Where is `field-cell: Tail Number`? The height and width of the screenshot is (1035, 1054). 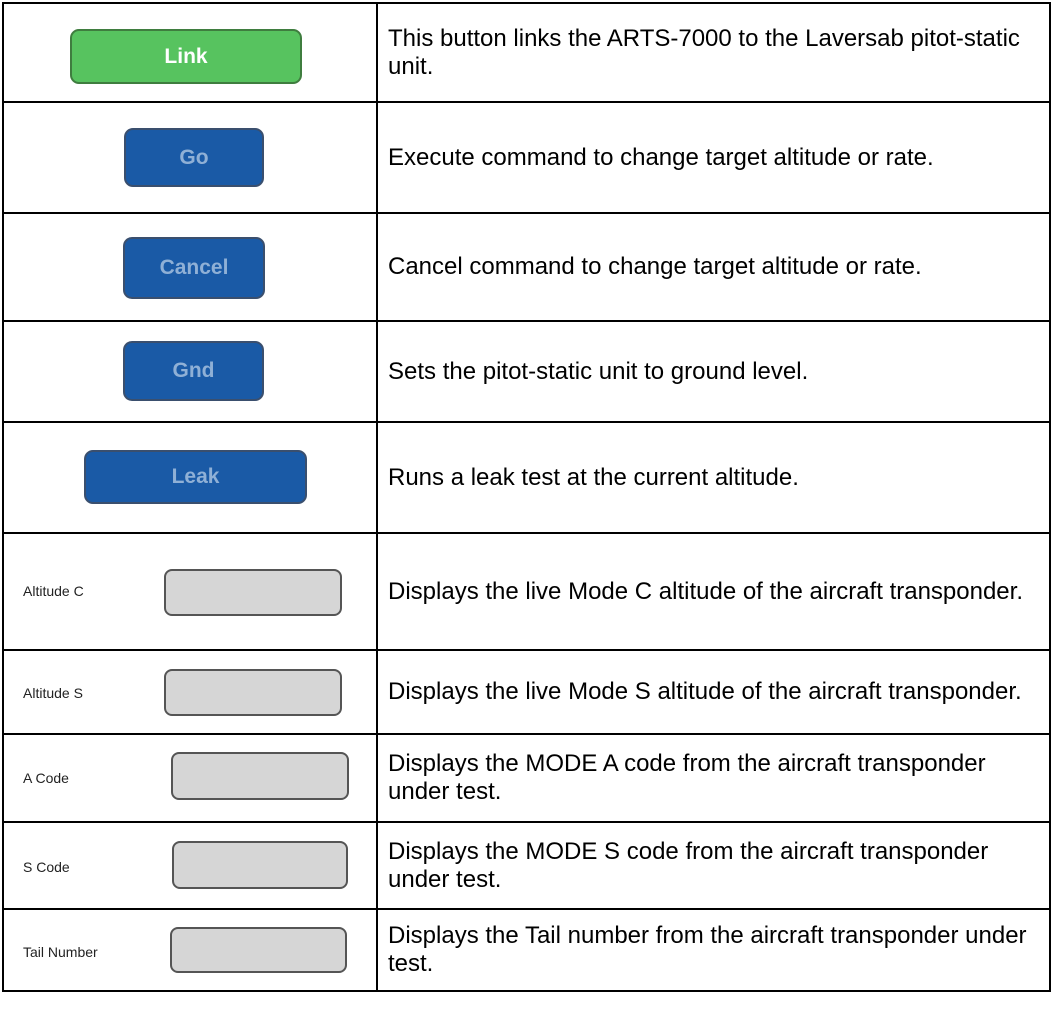
field-cell: Tail Number is located at coordinates (190, 950).